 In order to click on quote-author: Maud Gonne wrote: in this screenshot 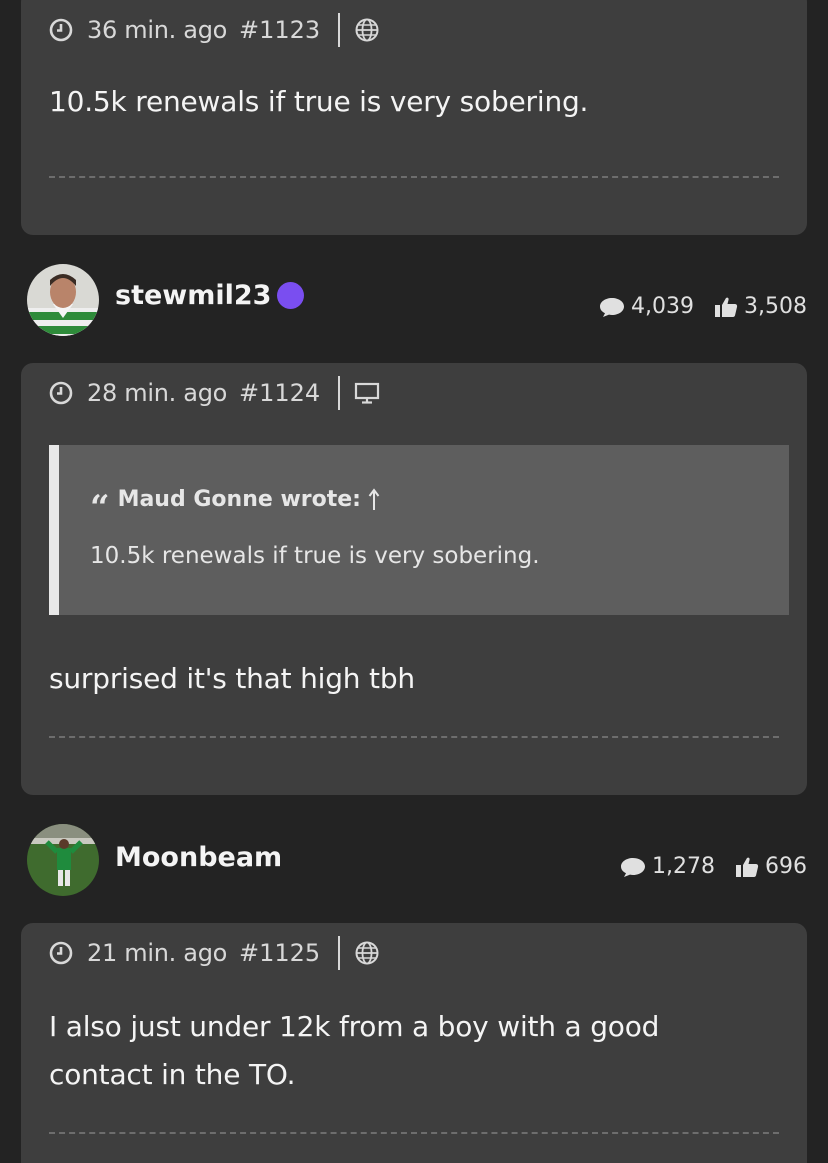, I will do `click(239, 499)`.